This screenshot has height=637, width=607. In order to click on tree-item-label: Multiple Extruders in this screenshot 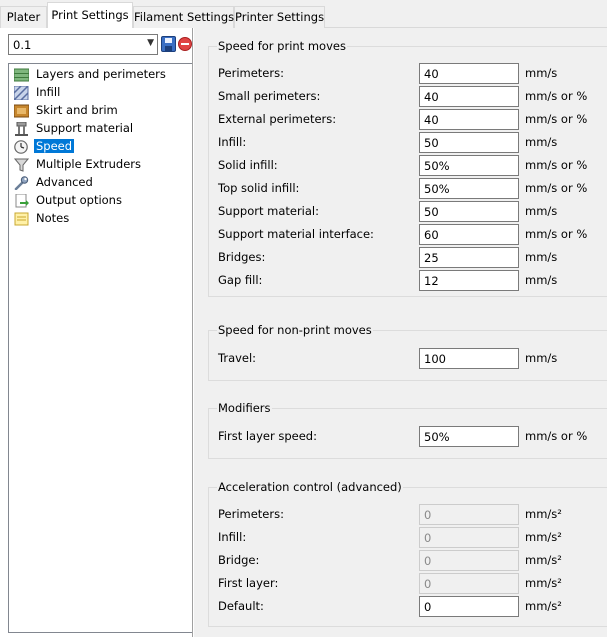, I will do `click(89, 164)`.